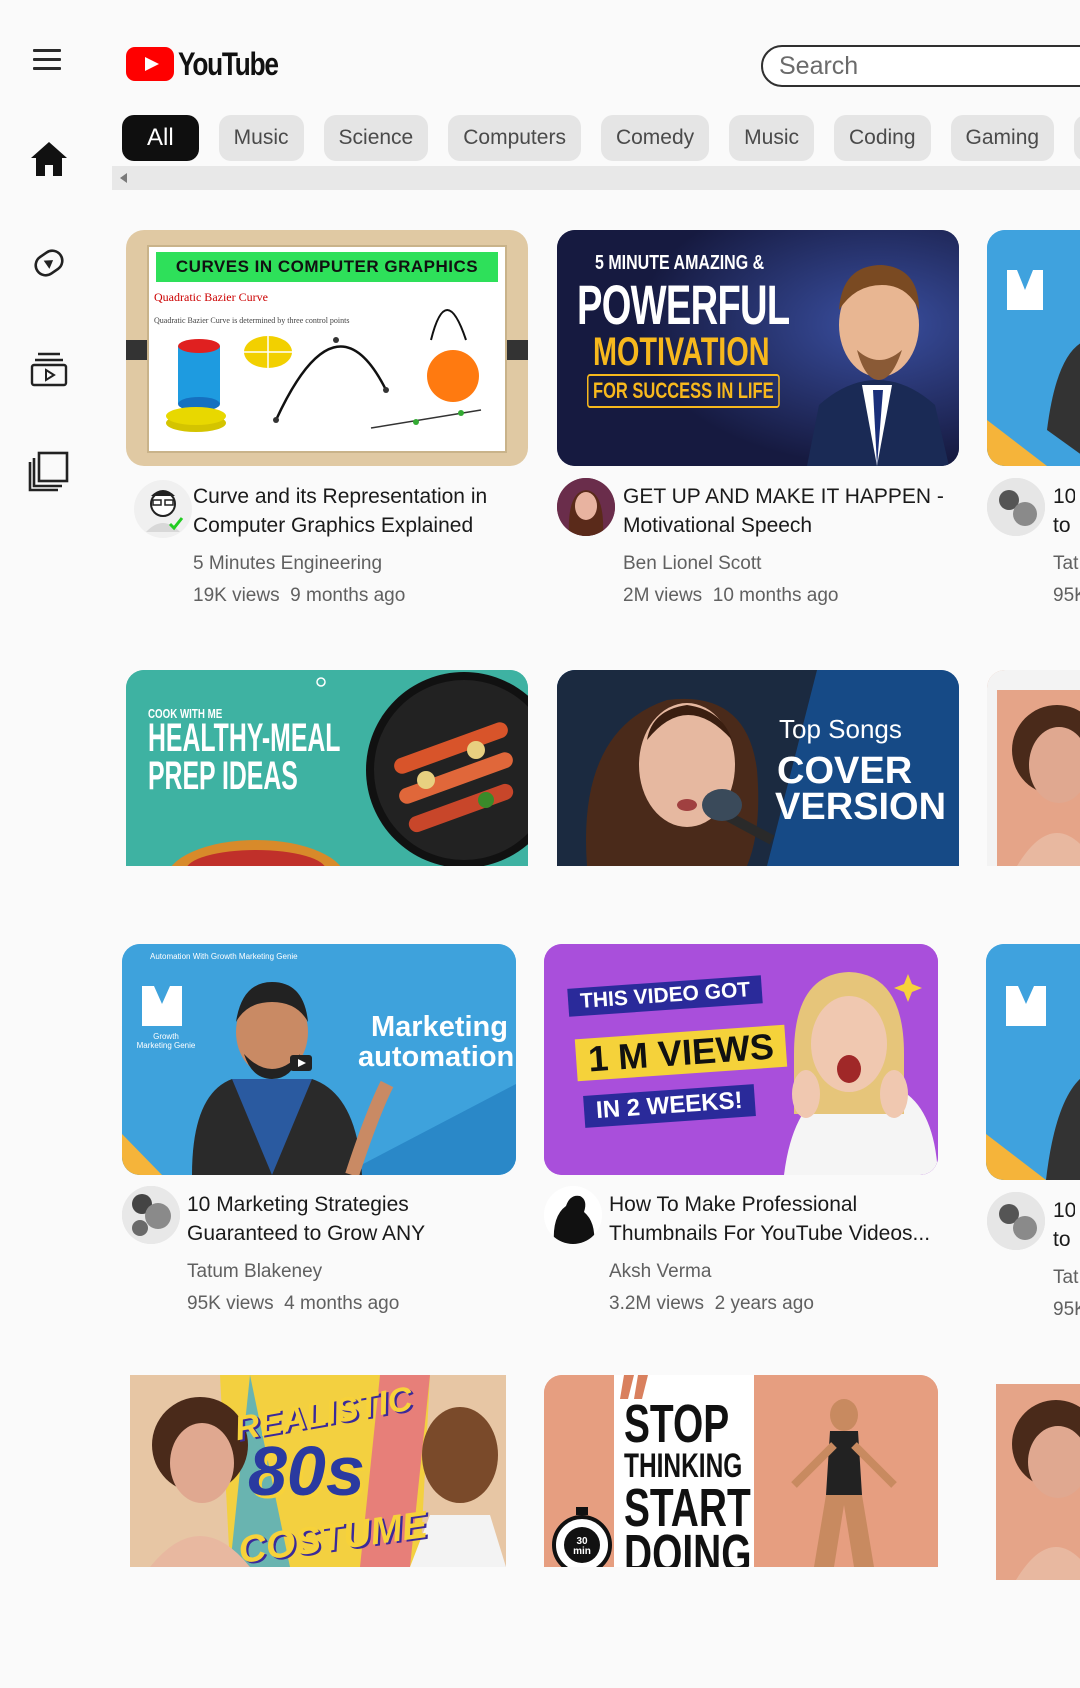 This screenshot has width=1080, height=1688. What do you see at coordinates (49, 471) in the screenshot?
I see `library-icon` at bounding box center [49, 471].